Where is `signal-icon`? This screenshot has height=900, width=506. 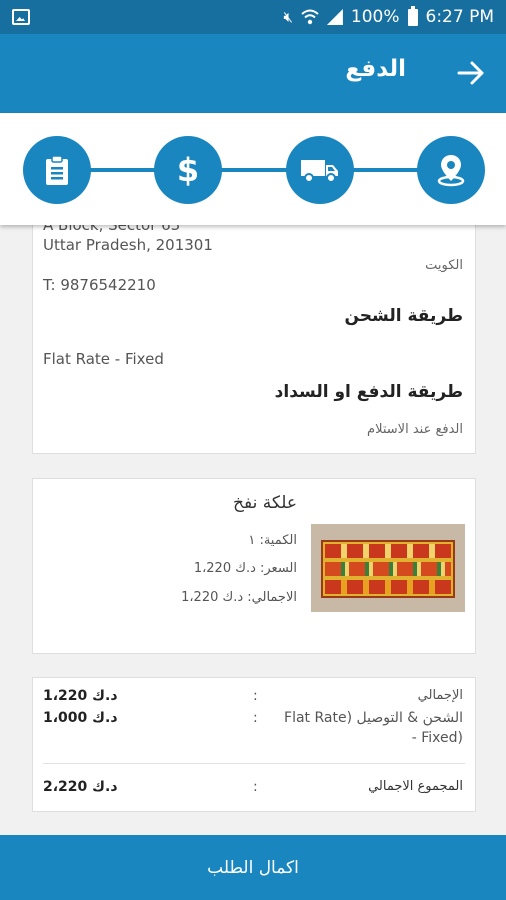
signal-icon is located at coordinates (334, 17).